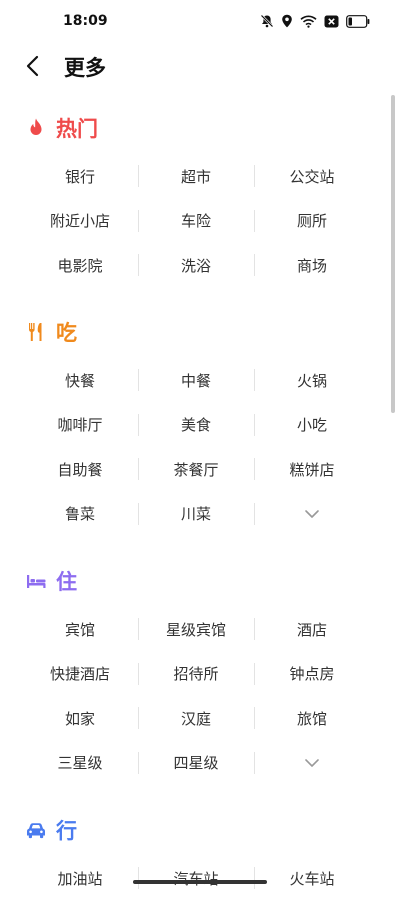 This screenshot has height=901, width=400. I want to click on section-header: 住, so click(200, 582).